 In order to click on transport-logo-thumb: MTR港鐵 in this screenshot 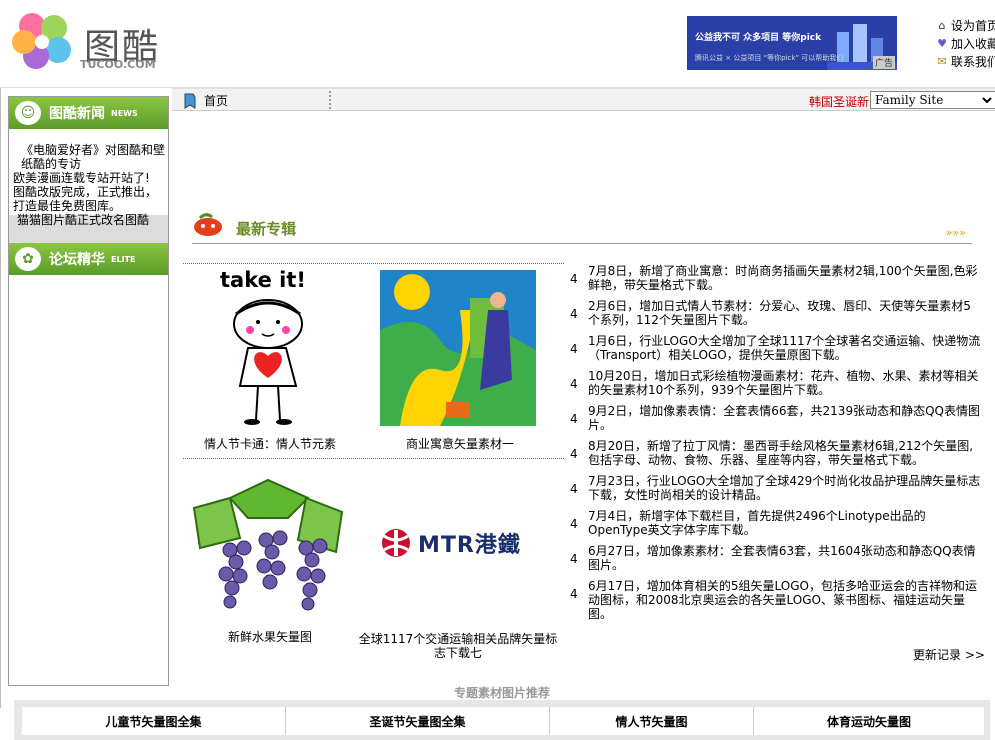, I will do `click(461, 543)`.